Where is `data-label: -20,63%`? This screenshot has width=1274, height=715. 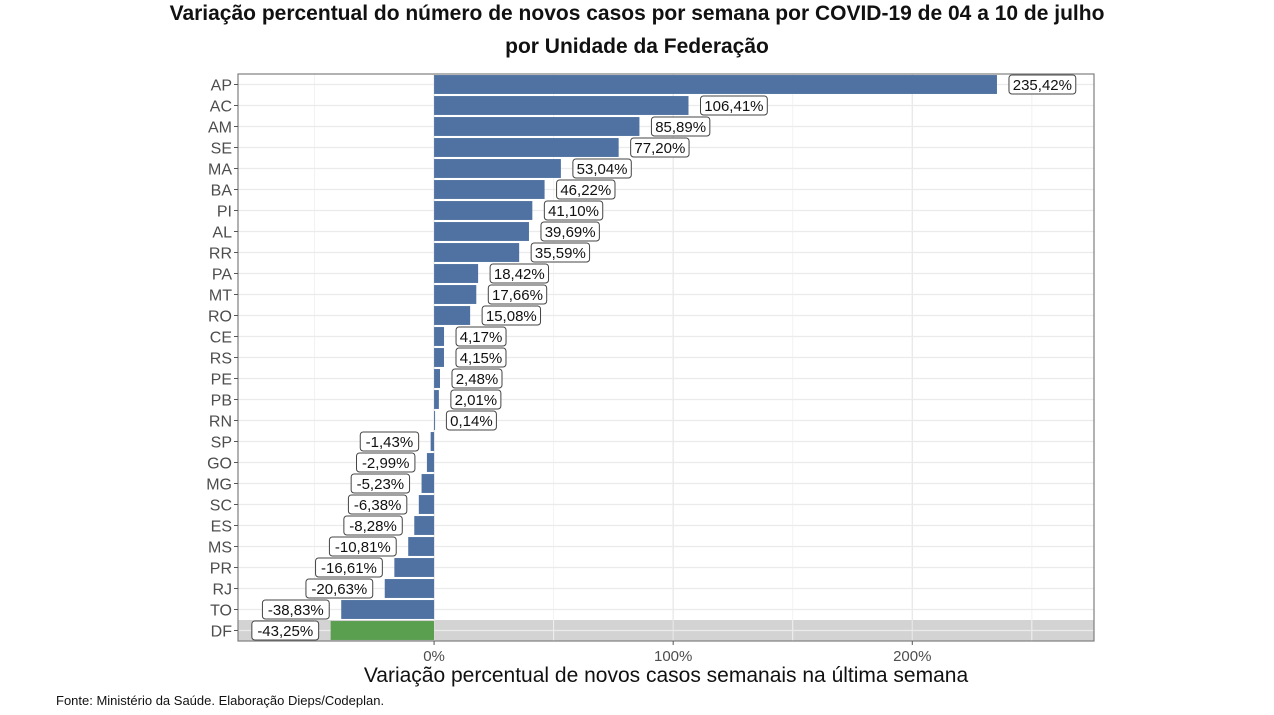
data-label: -20,63% is located at coordinates (339, 589).